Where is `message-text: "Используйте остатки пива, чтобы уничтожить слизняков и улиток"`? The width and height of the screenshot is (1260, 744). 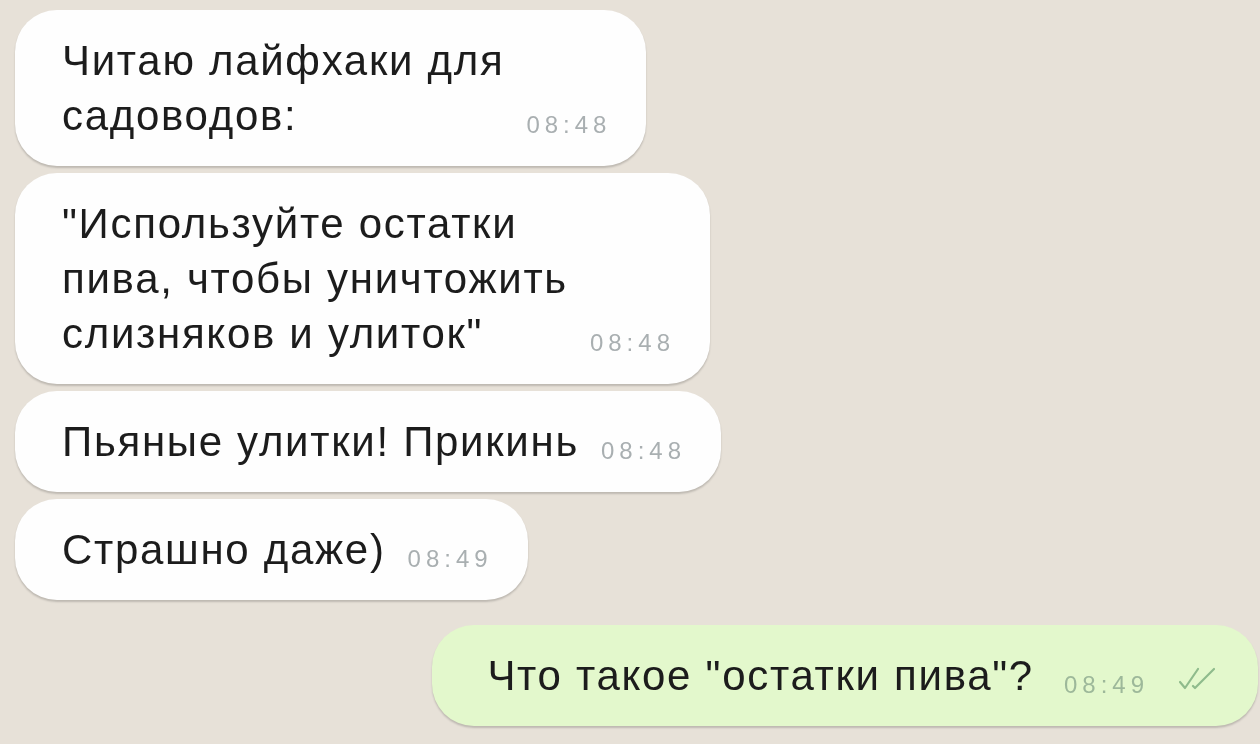
message-text: "Используйте остатки пива, чтобы уничтожить слизняков и улиток" is located at coordinates (315, 279).